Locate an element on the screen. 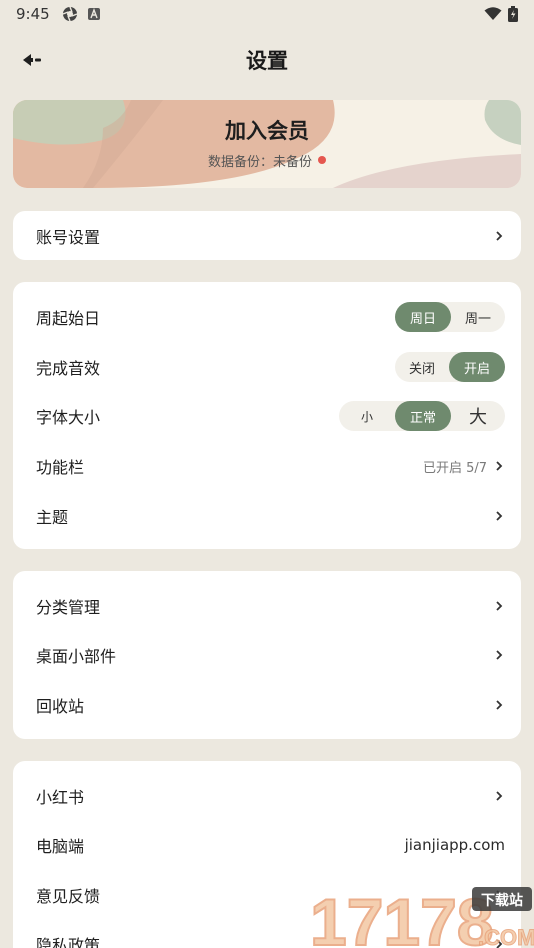  completion-sound-toggle: 关闭 开启 is located at coordinates (450, 367).